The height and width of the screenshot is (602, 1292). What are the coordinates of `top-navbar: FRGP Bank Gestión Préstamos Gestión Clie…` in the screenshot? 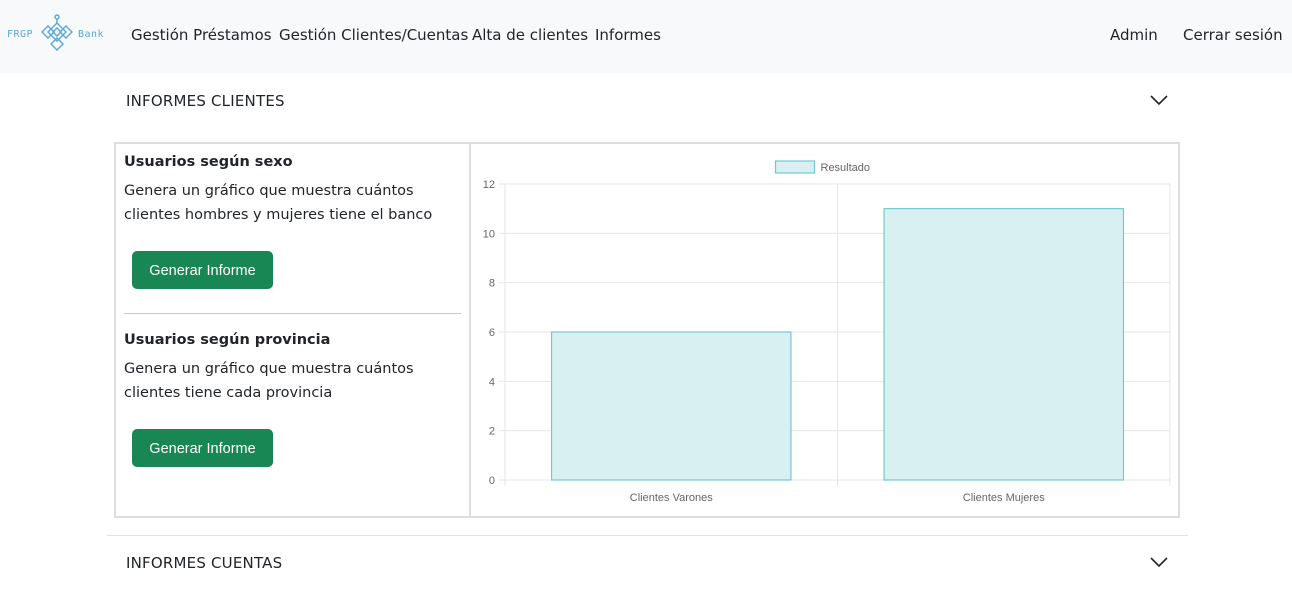 It's located at (646, 36).